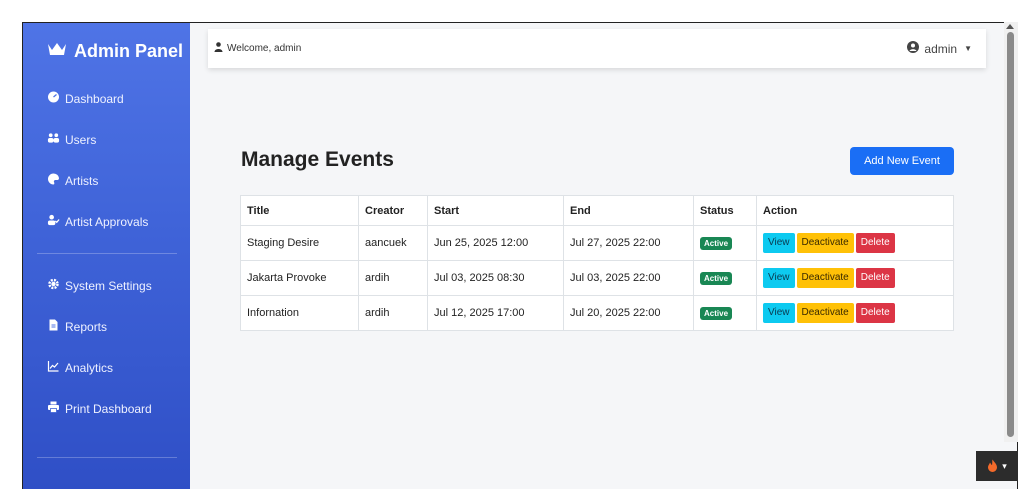  What do you see at coordinates (86, 326) in the screenshot?
I see `sidebar-item-label: Reports` at bounding box center [86, 326].